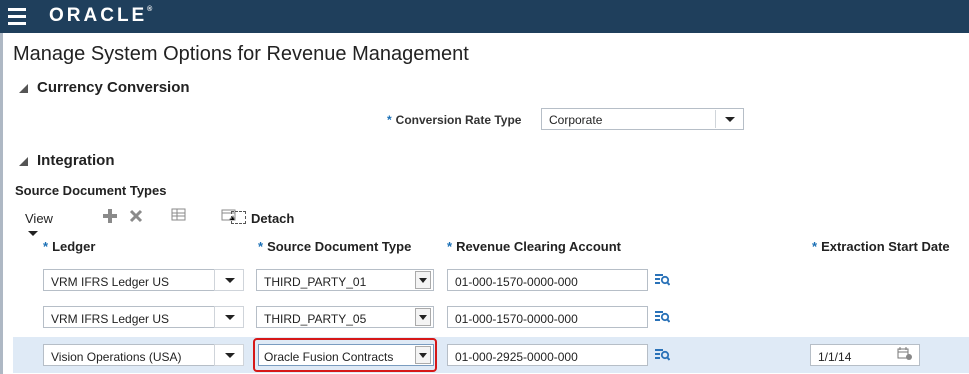  What do you see at coordinates (458, 120) in the screenshot?
I see `conversion-rate-type-label-text: Conversion Rate Type` at bounding box center [458, 120].